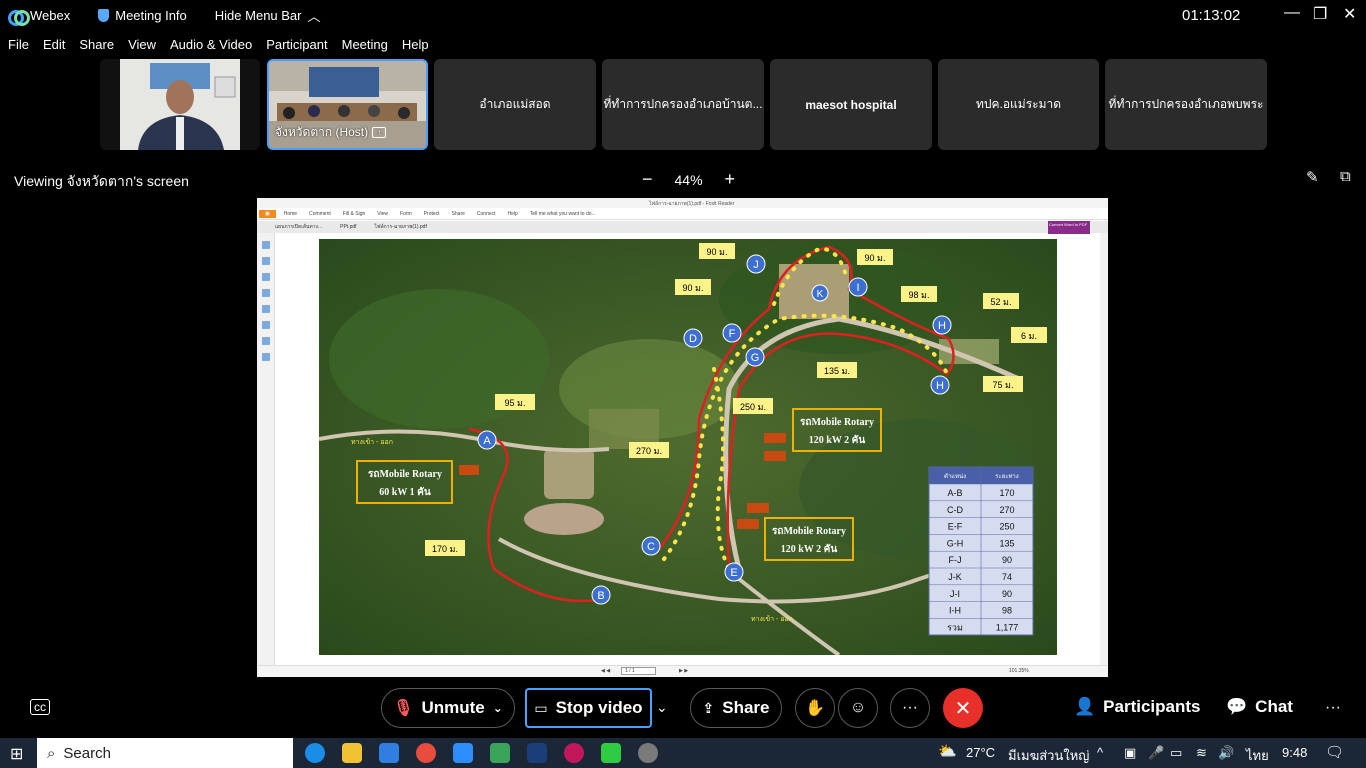 This screenshot has height=768, width=1366. Describe the element at coordinates (142, 15) in the screenshot. I see `meeting-info-button: Meeting Info` at that location.